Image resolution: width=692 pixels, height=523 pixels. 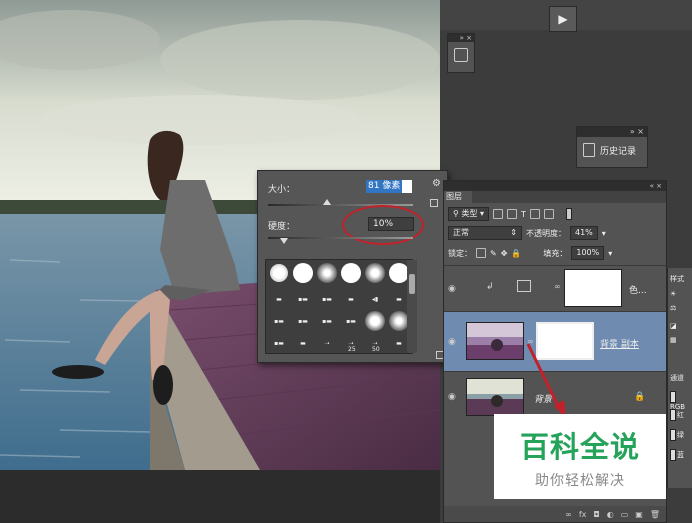 What do you see at coordinates (681, 340) in the screenshot?
I see `levels-icon: ▦` at bounding box center [681, 340].